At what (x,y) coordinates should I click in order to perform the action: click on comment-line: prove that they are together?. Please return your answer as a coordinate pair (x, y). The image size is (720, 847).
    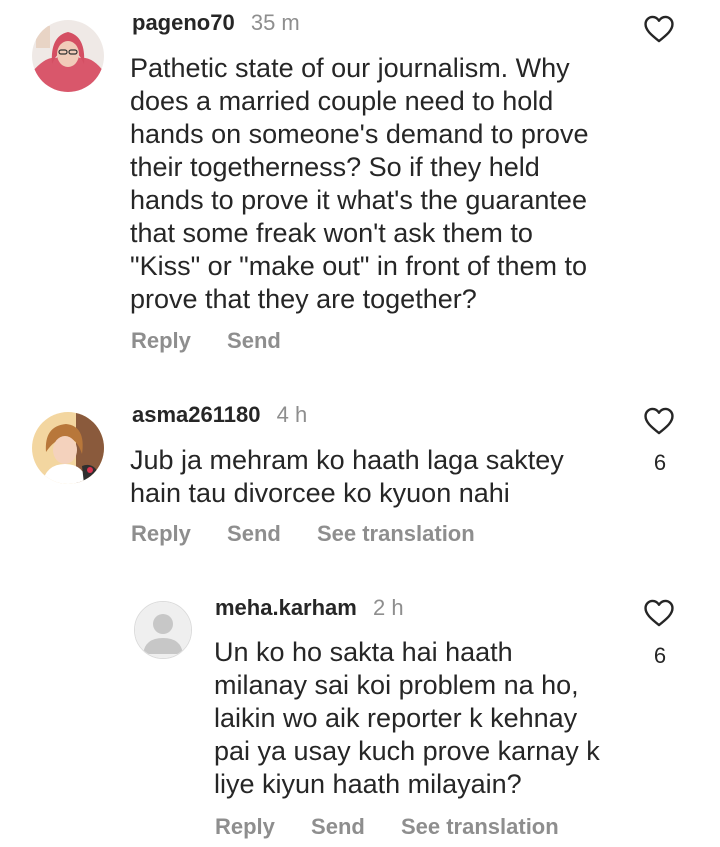
    Looking at the image, I should click on (303, 299).